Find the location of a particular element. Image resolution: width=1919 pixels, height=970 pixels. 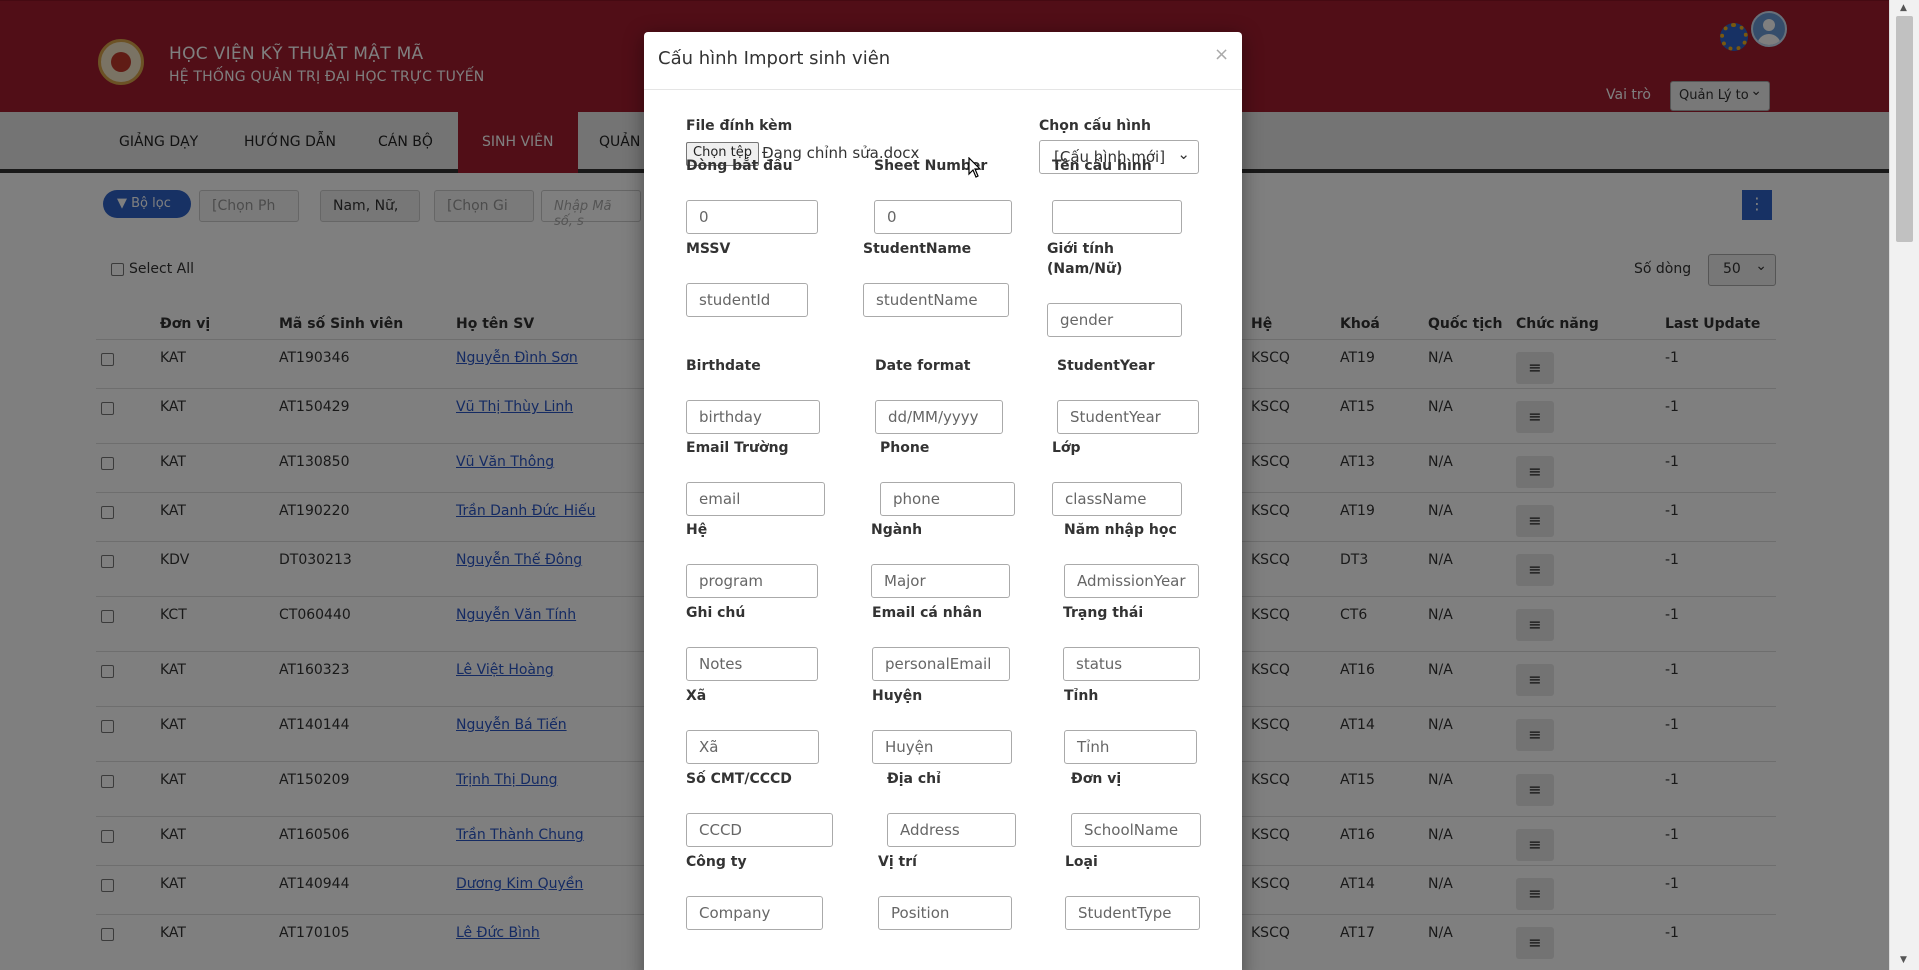

studentname-label: StudentName is located at coordinates (917, 249).